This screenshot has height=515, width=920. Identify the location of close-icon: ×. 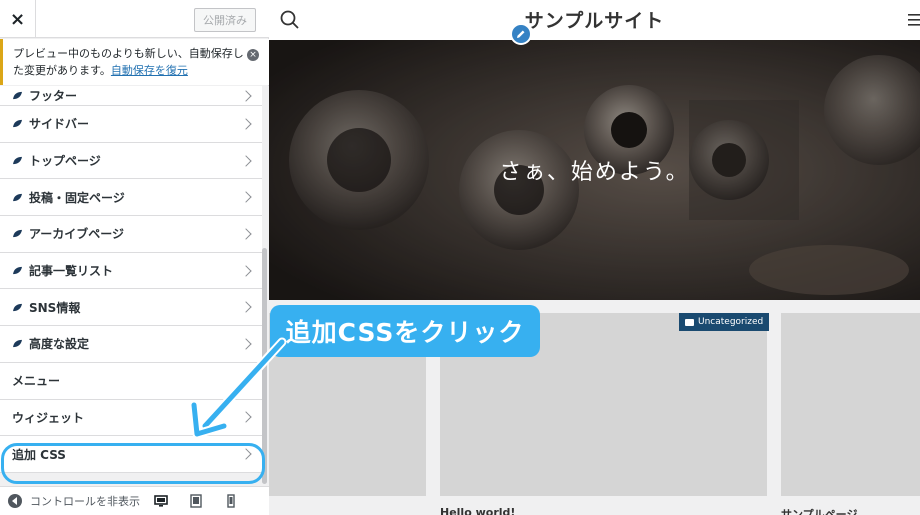
(17, 19).